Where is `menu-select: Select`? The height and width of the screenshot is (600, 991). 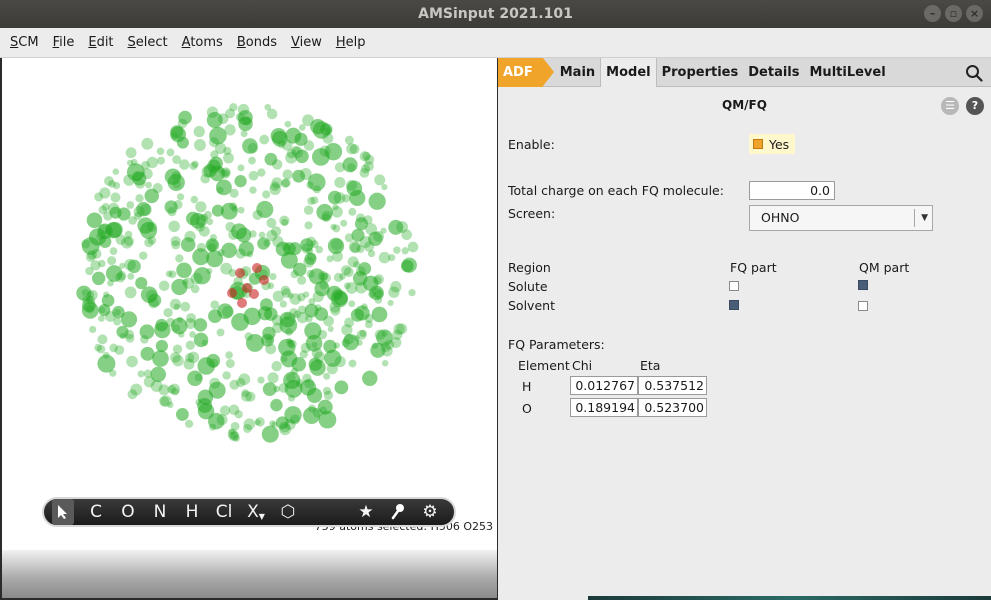 menu-select: Select is located at coordinates (148, 42).